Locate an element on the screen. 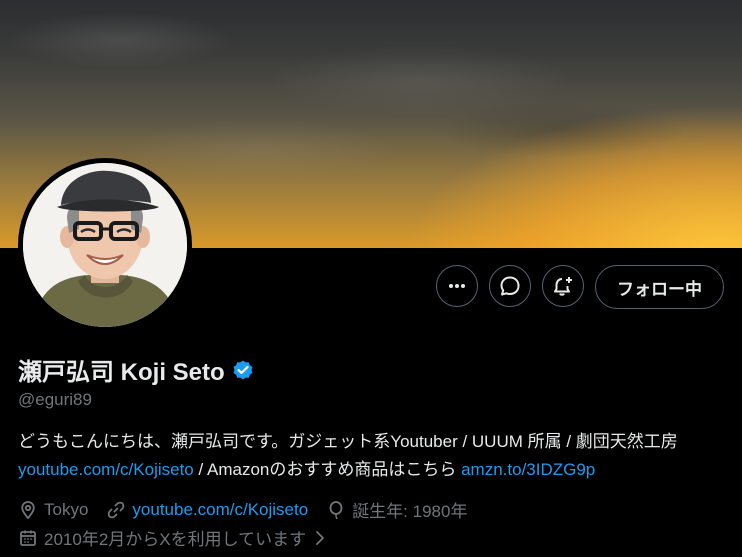 This screenshot has width=742, height=557. birthday-text: 誕生年: 1980年 is located at coordinates (410, 511).